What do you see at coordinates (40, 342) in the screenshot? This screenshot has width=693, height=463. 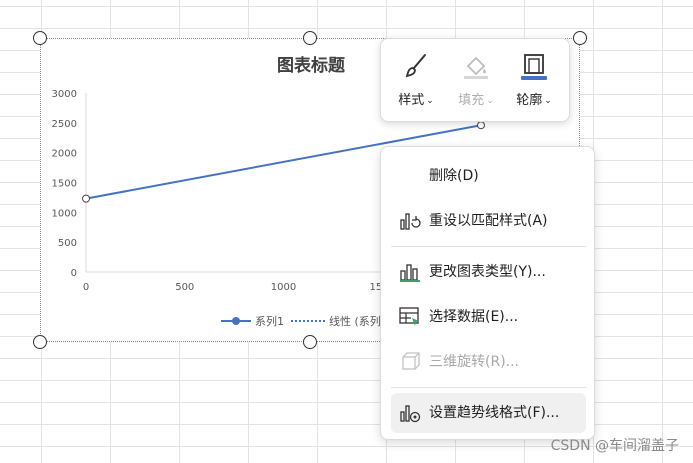 I see `resize-handle-bottom-left` at bounding box center [40, 342].